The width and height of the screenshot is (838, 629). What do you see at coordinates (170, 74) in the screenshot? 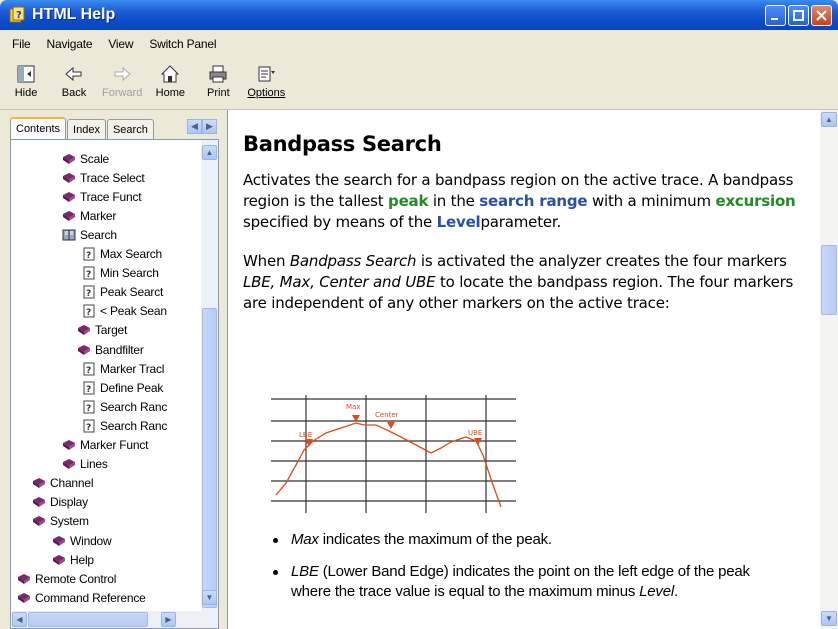
I see `home-icon` at bounding box center [170, 74].